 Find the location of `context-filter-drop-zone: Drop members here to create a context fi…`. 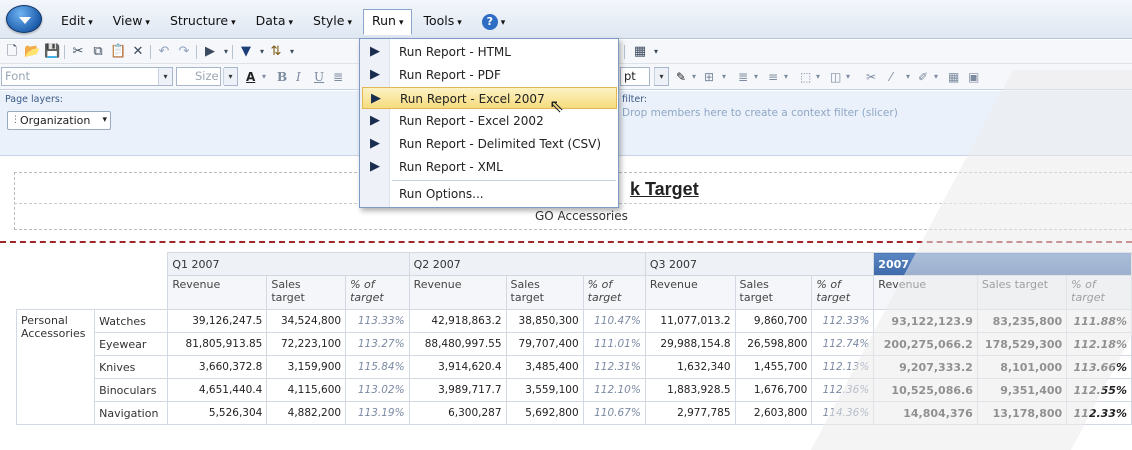

context-filter-drop-zone: Drop members here to create a context fi… is located at coordinates (760, 113).